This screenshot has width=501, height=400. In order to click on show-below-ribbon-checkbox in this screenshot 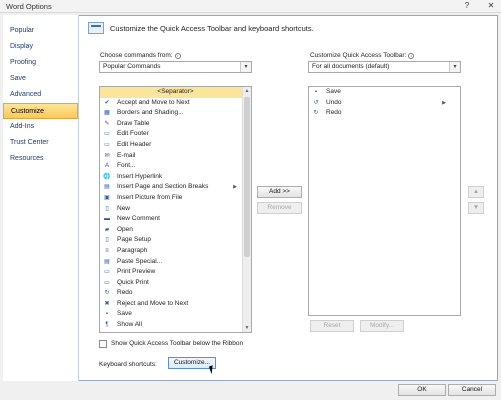, I will do `click(103, 344)`.